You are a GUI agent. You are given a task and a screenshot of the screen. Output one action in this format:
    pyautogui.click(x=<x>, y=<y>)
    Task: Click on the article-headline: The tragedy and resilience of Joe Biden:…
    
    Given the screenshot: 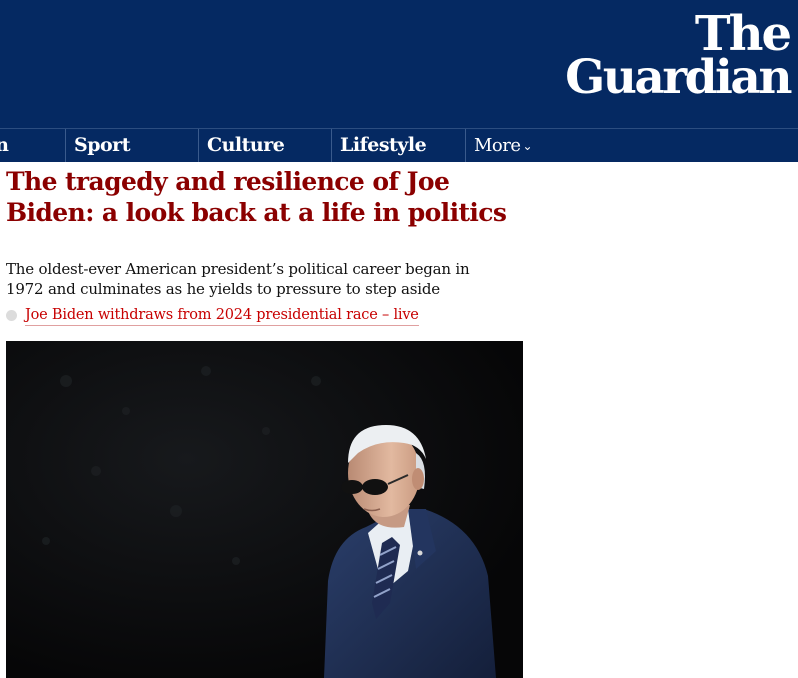 What is the action you would take?
    pyautogui.click(x=266, y=197)
    